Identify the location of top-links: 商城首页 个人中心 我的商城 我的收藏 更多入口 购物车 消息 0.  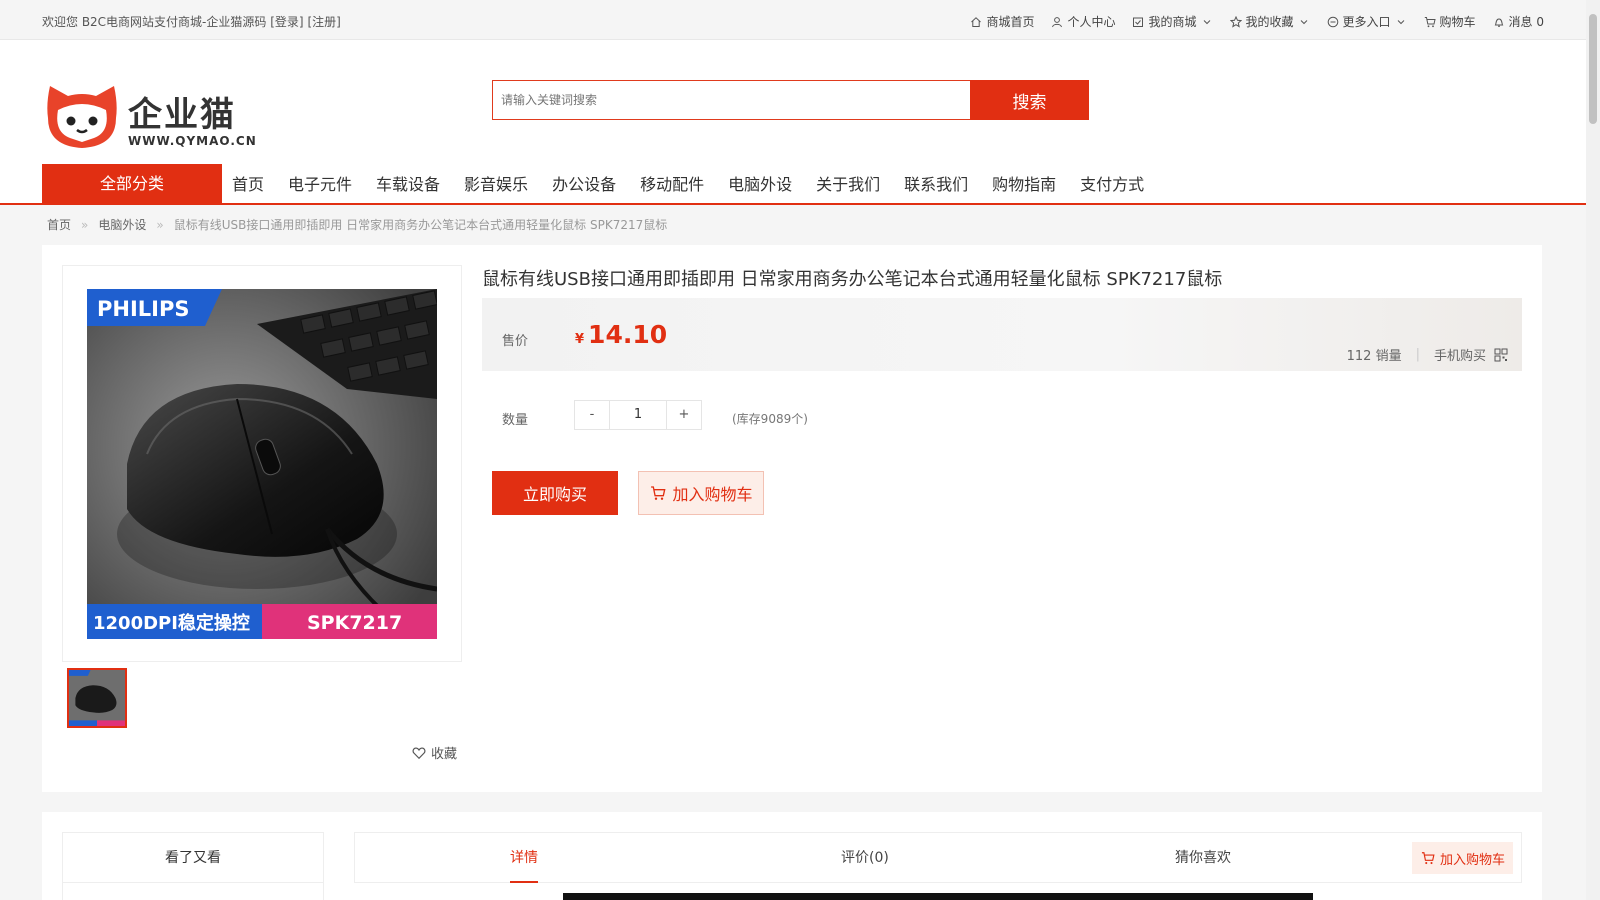
(1257, 21).